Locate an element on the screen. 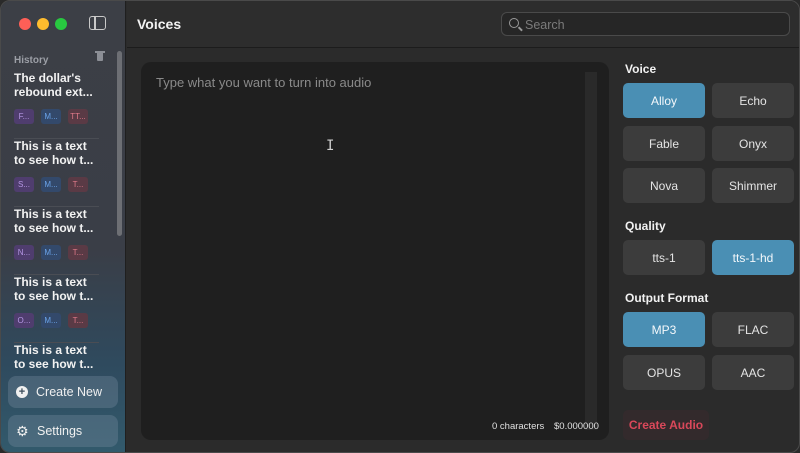 The height and width of the screenshot is (453, 800). toolbar: Voices is located at coordinates (463, 24).